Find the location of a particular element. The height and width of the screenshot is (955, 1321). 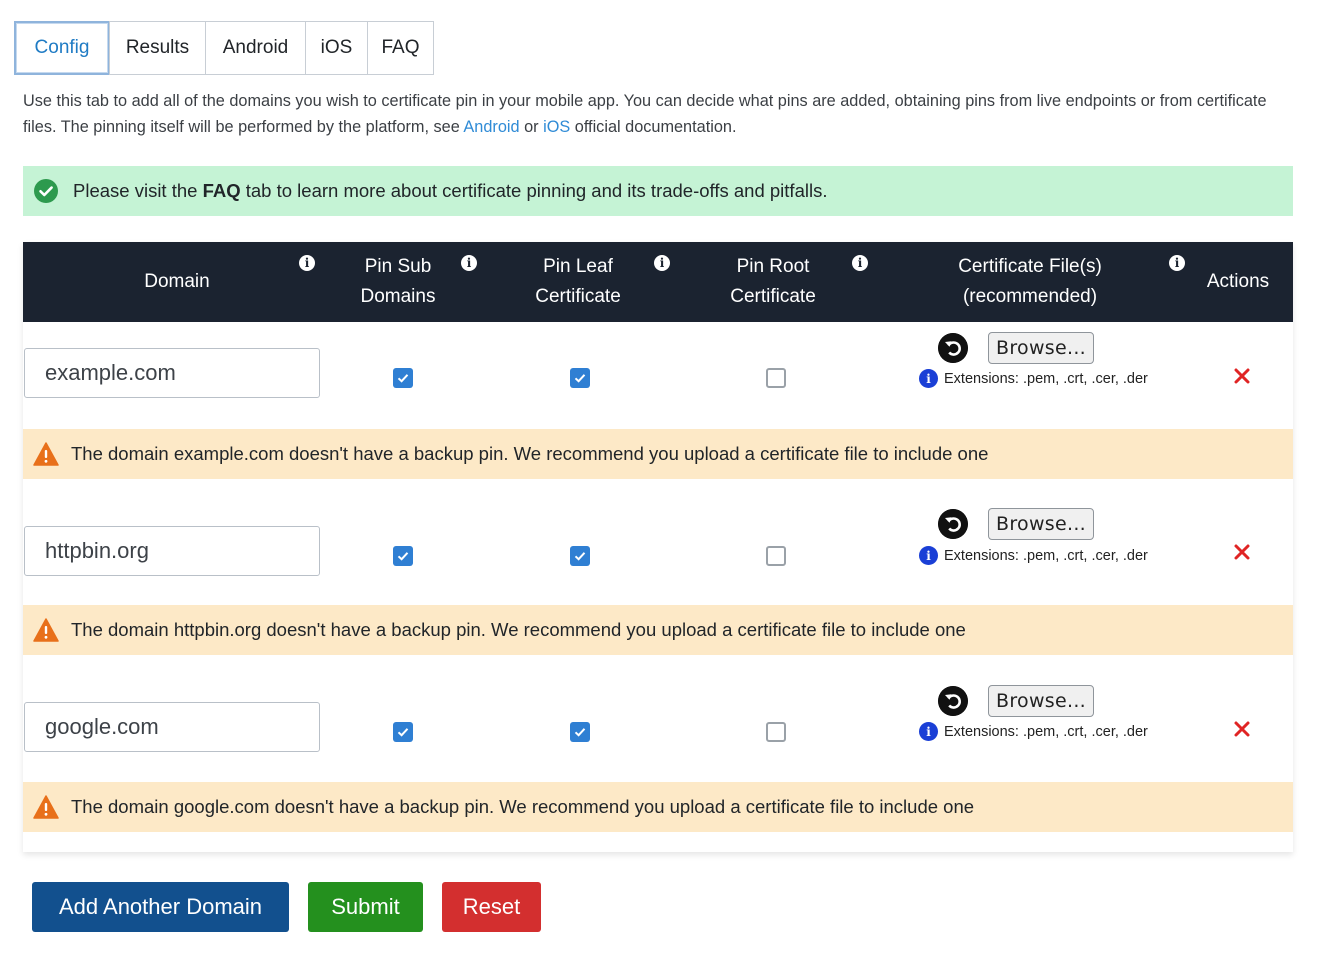

check-circle-icon is located at coordinates (46, 191).